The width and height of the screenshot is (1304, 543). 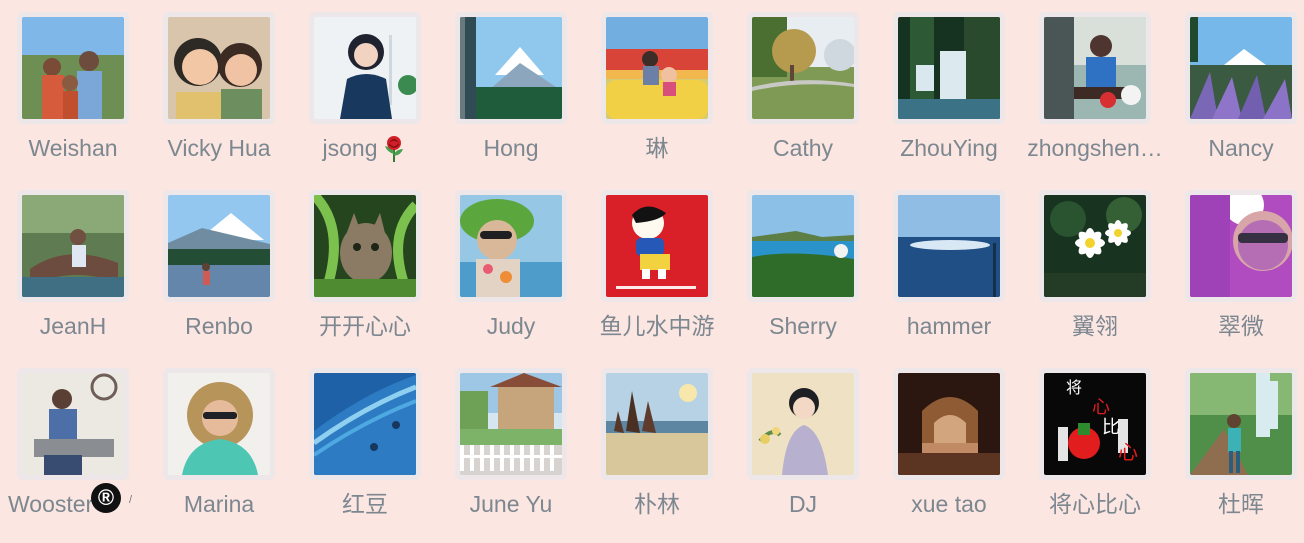 What do you see at coordinates (1095, 424) in the screenshot?
I see `member-avatar: 将 心 比 心` at bounding box center [1095, 424].